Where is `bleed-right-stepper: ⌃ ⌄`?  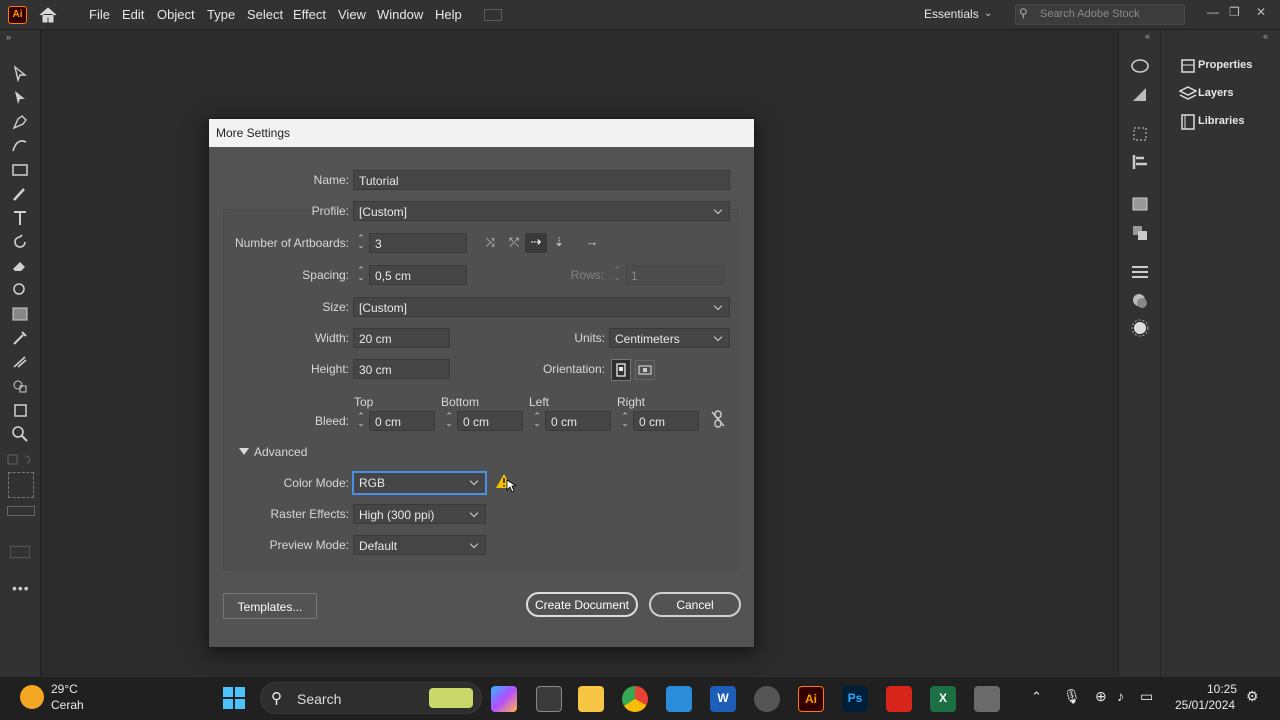 bleed-right-stepper: ⌃ ⌄ is located at coordinates (625, 420).